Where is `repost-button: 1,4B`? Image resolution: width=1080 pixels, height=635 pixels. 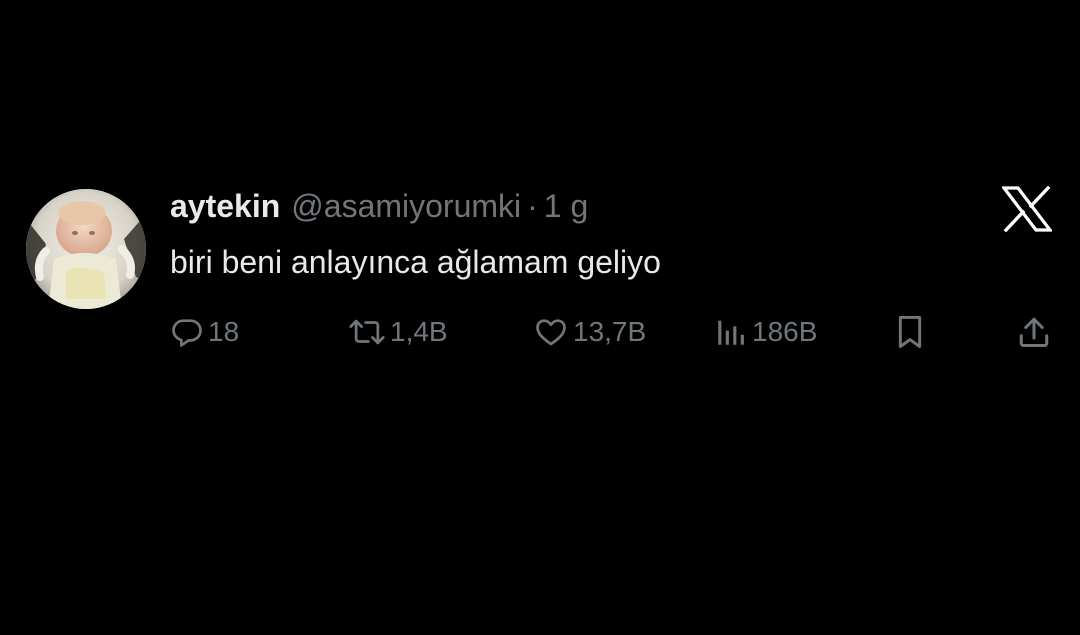
repost-button: 1,4B is located at coordinates (398, 332).